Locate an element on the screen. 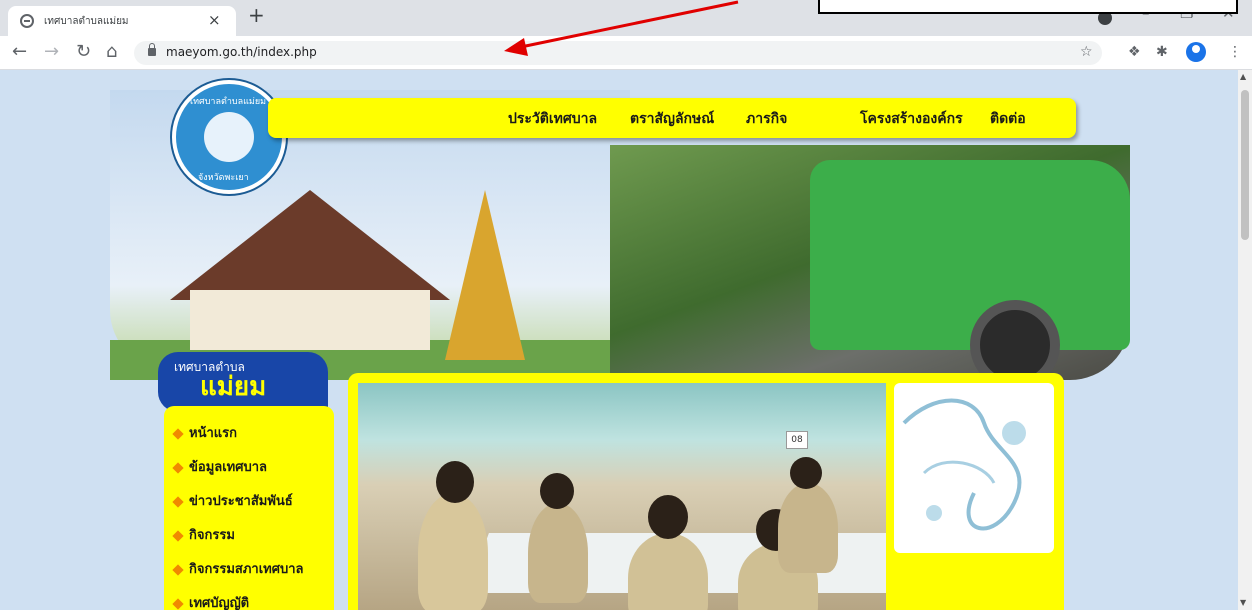  puzzle-icon: ✱ is located at coordinates (1162, 52).